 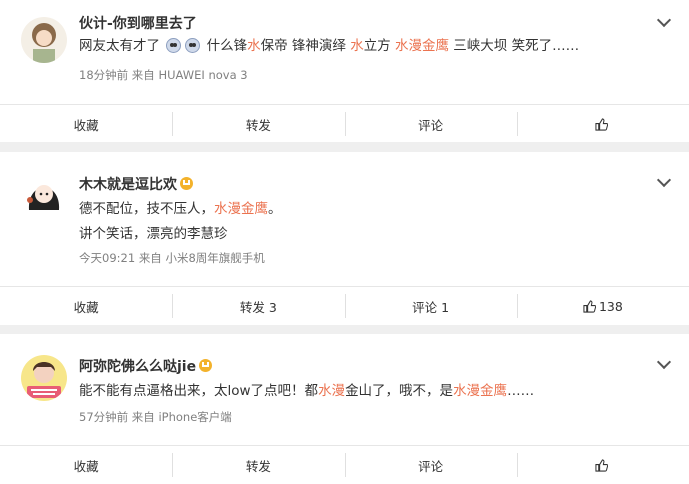 I want to click on like-button: 138, so click(x=602, y=306).